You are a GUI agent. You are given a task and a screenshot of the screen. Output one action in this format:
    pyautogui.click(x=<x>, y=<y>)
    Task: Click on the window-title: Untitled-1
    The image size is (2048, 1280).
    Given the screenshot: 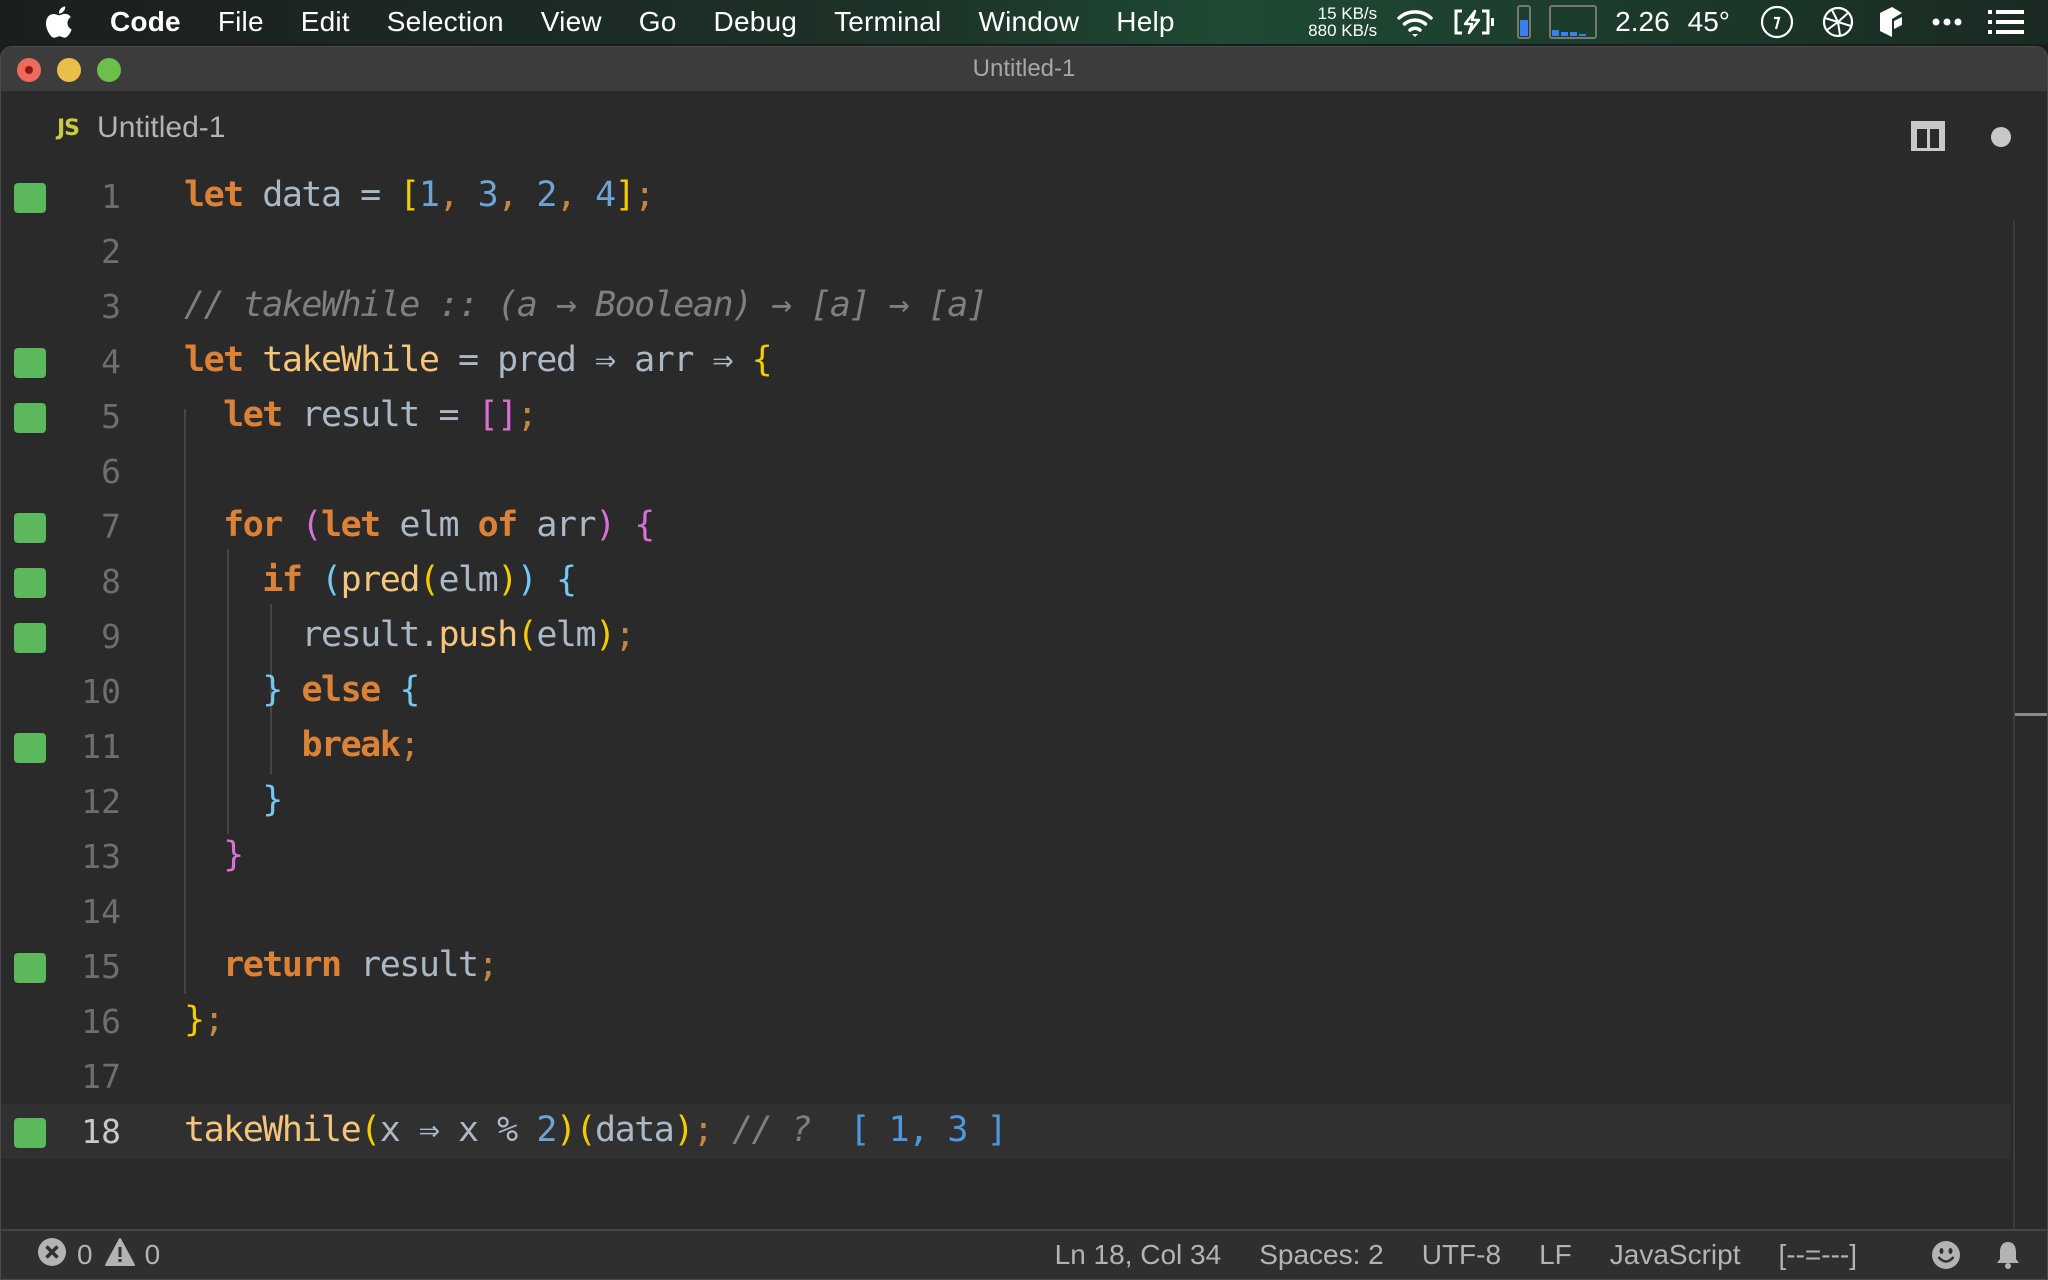 What is the action you would take?
    pyautogui.click(x=1024, y=68)
    